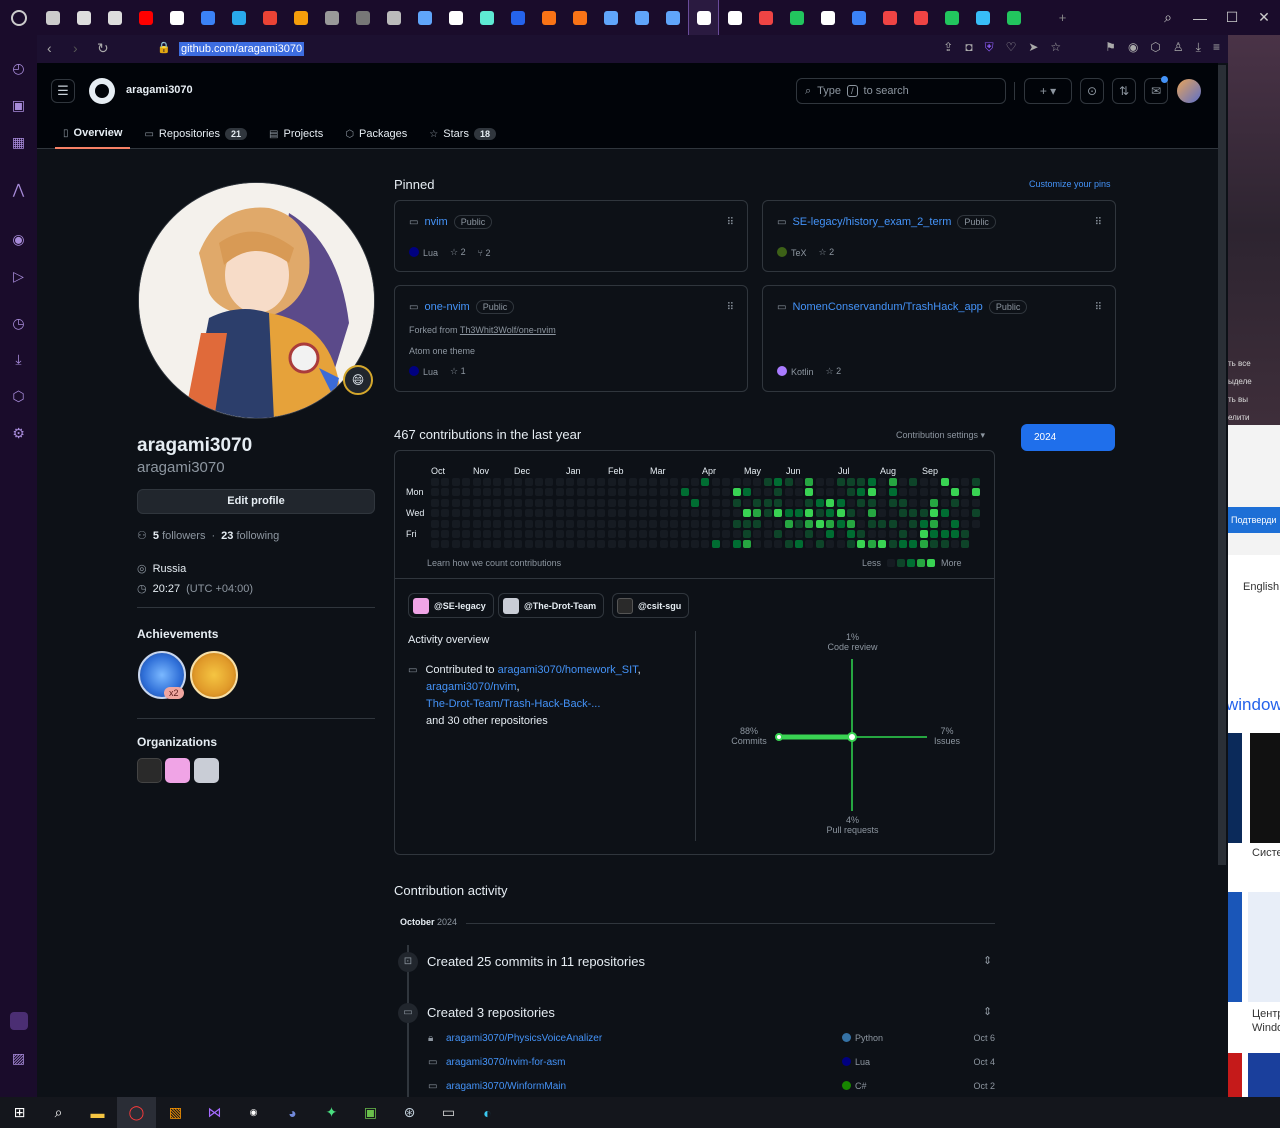 Image resolution: width=1280 pixels, height=1128 pixels. Describe the element at coordinates (149, 770) in the screenshot. I see `org-csit-sgu-avatar` at that location.